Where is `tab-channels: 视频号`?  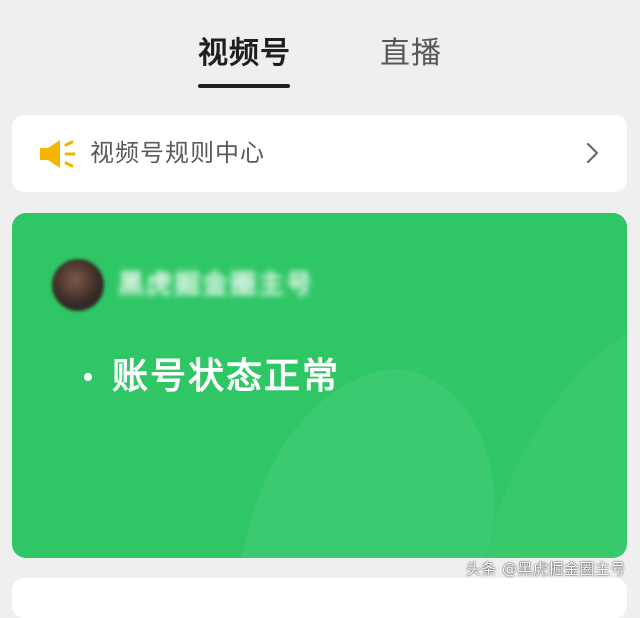 tab-channels: 视频号 is located at coordinates (244, 54).